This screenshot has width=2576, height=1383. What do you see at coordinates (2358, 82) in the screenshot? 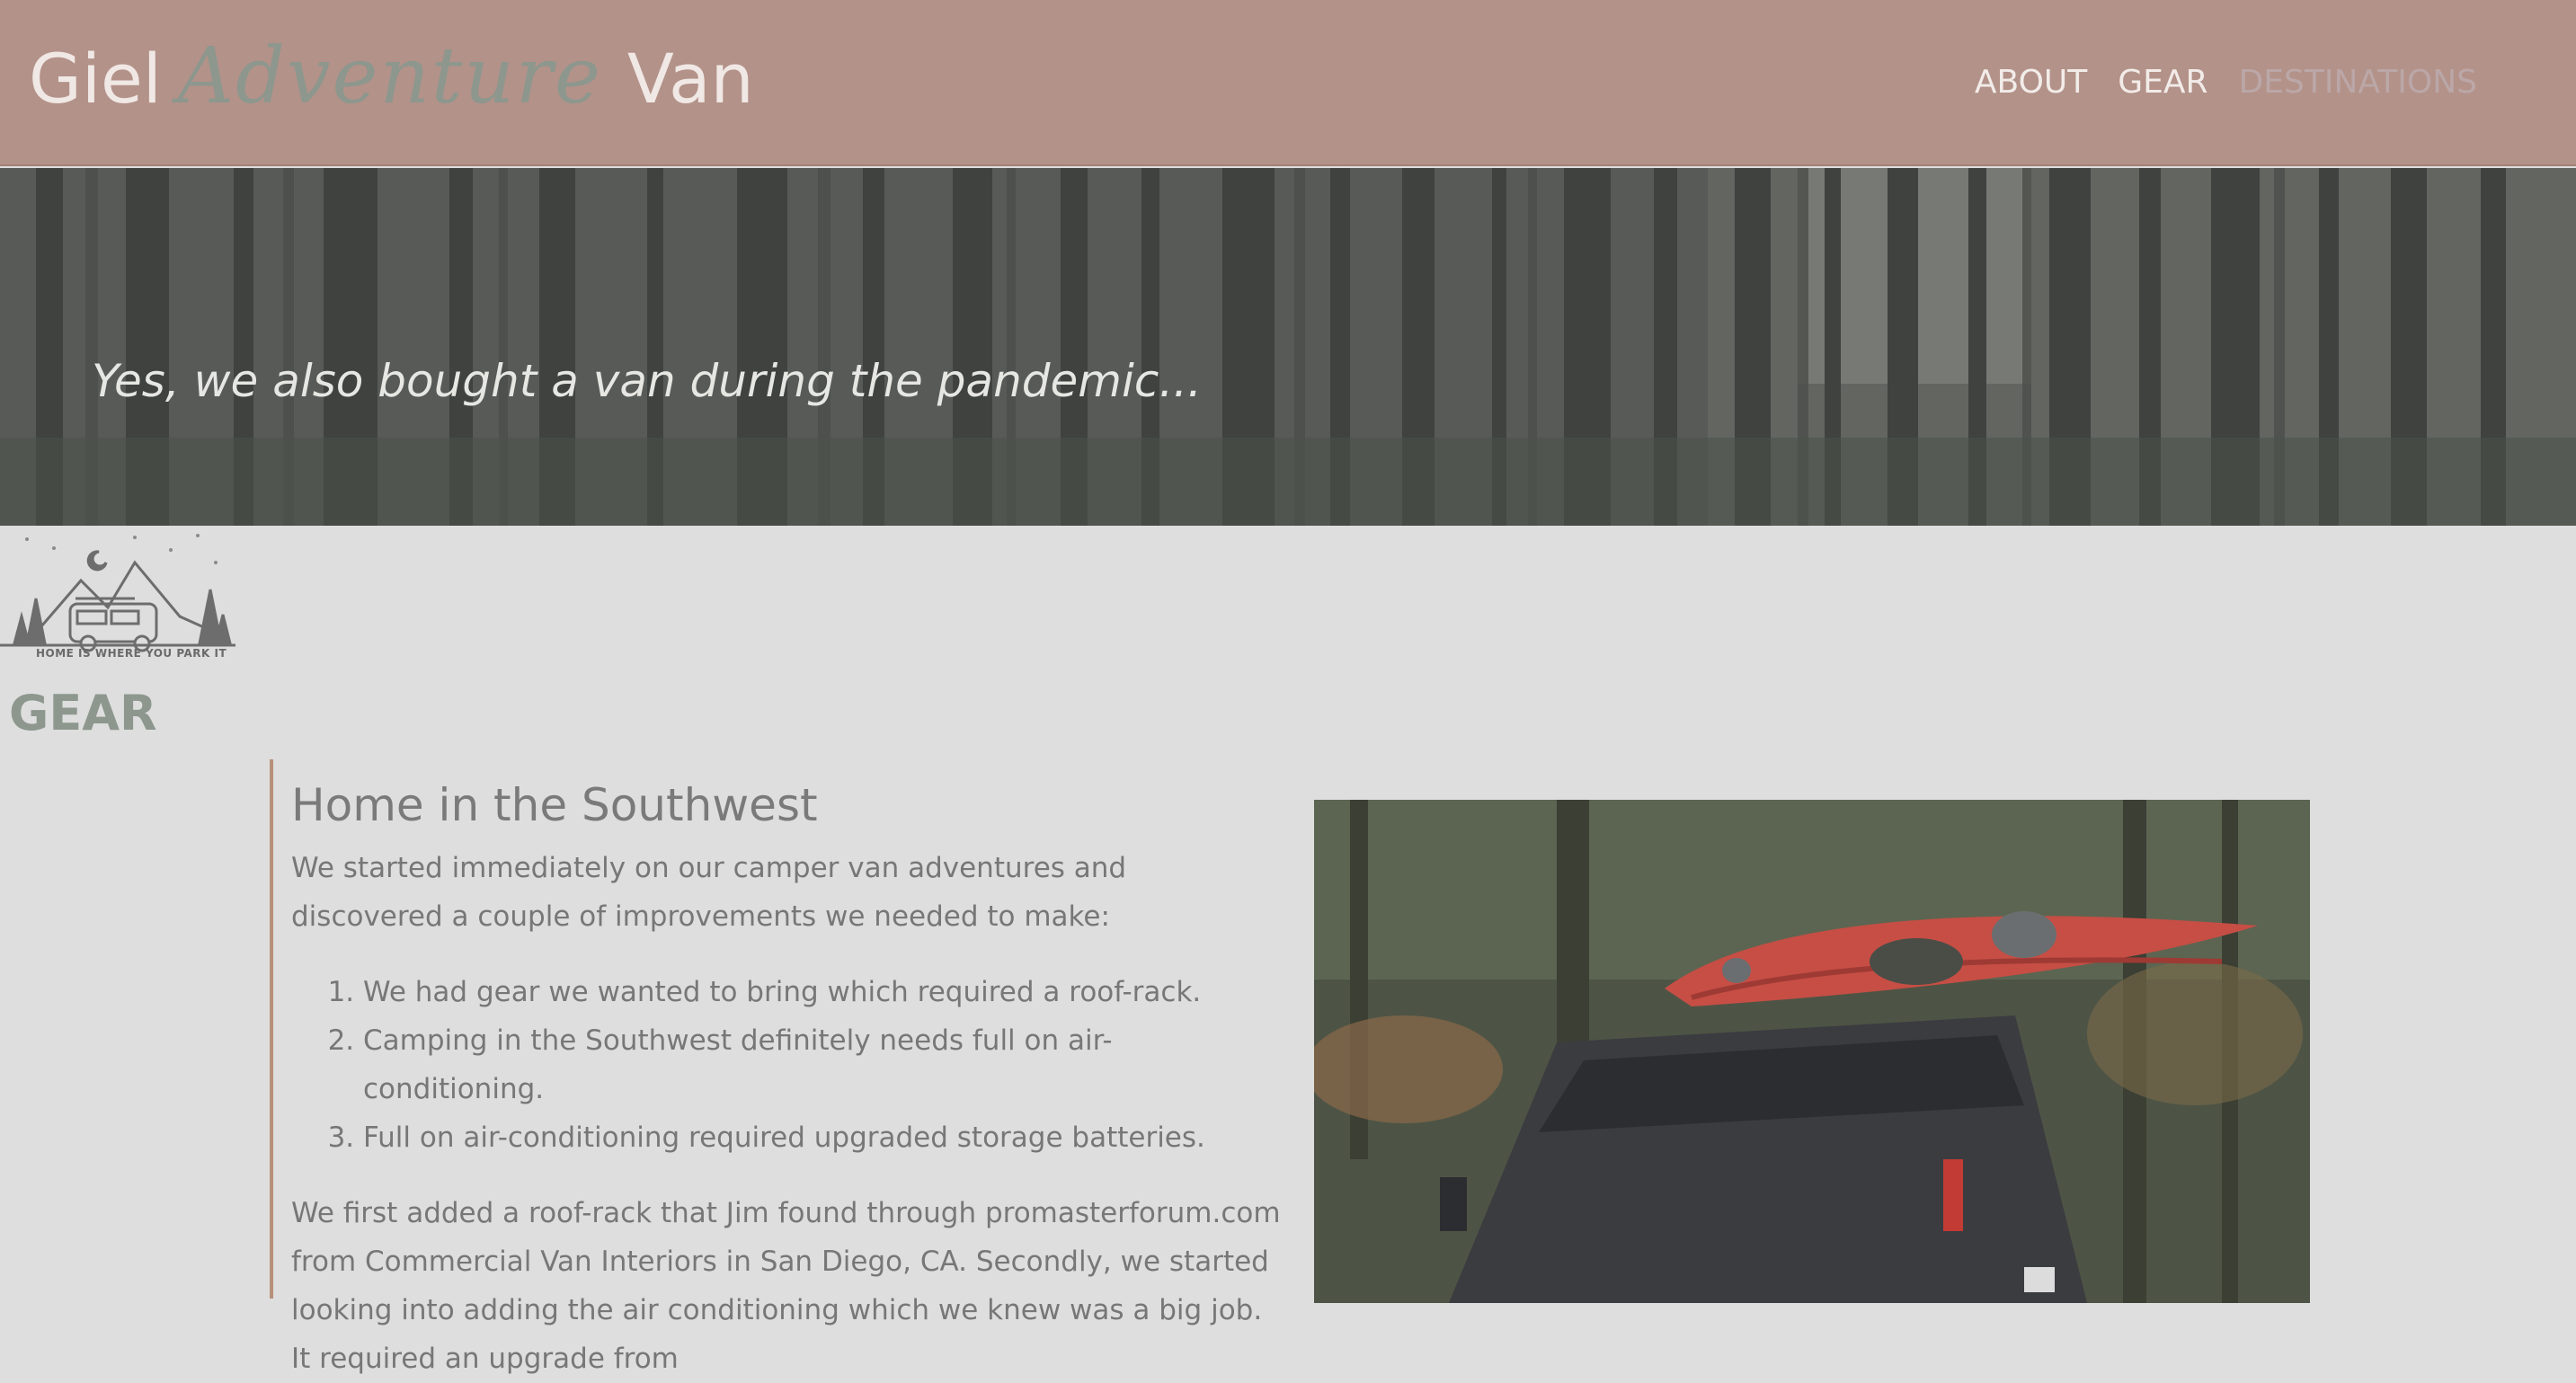
I see `nav-destinations: DESTINATIONS` at bounding box center [2358, 82].